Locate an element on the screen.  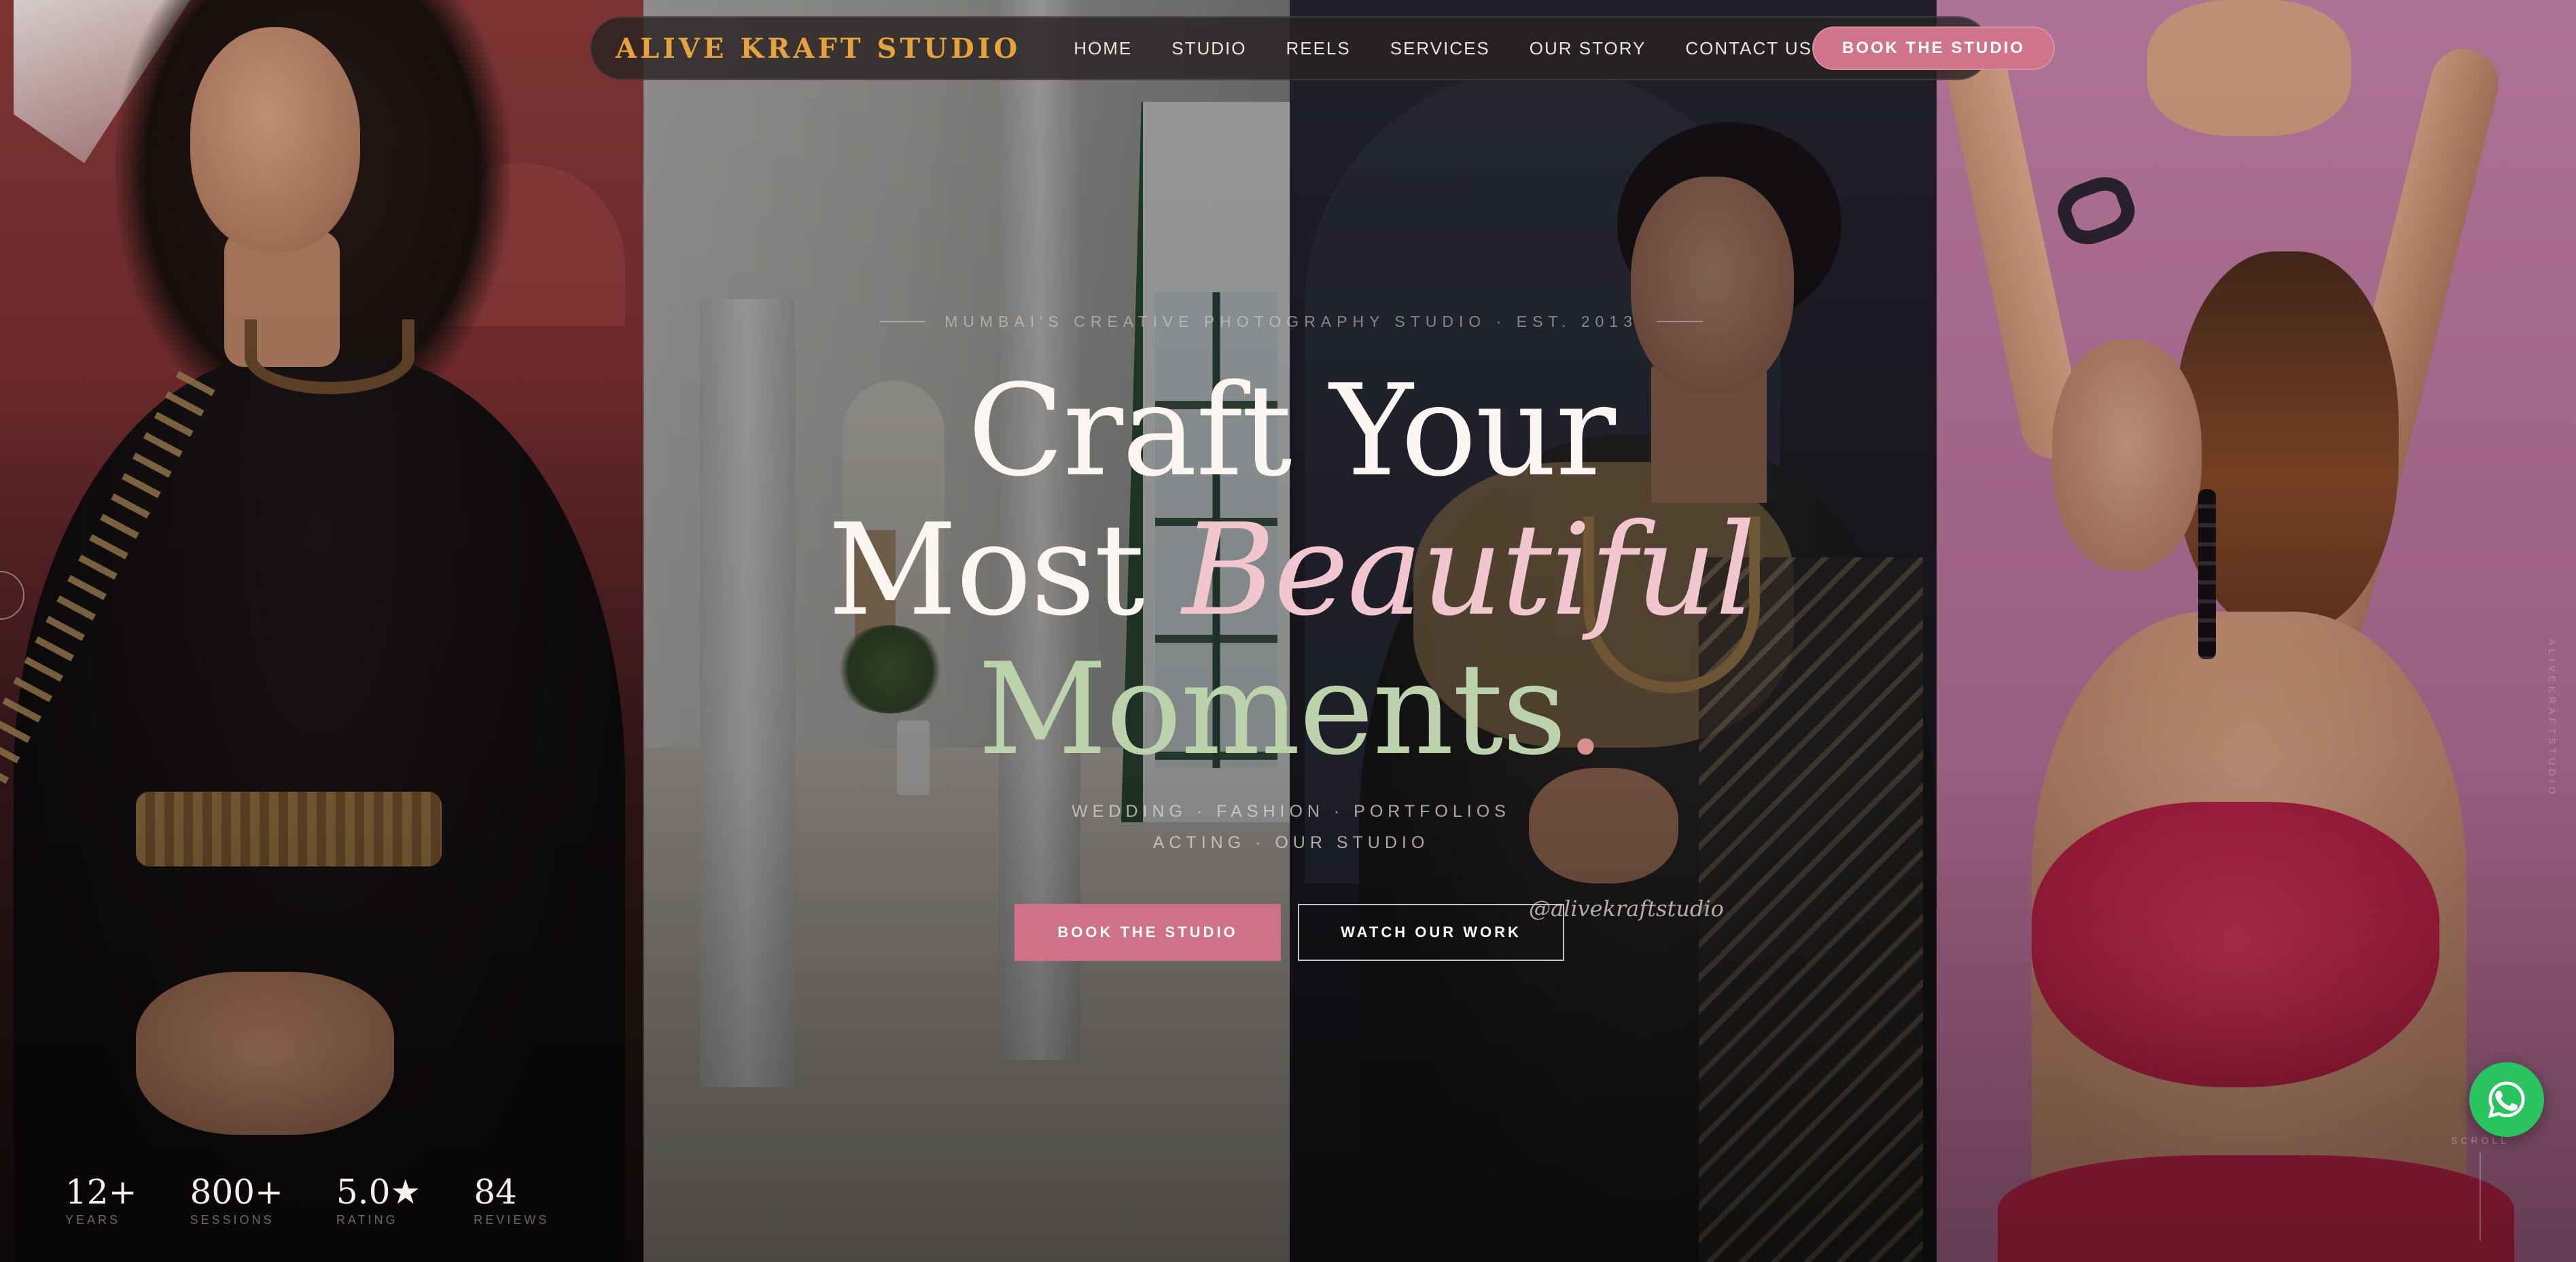
hero-headline-line-3: Moments. is located at coordinates (1291, 709).